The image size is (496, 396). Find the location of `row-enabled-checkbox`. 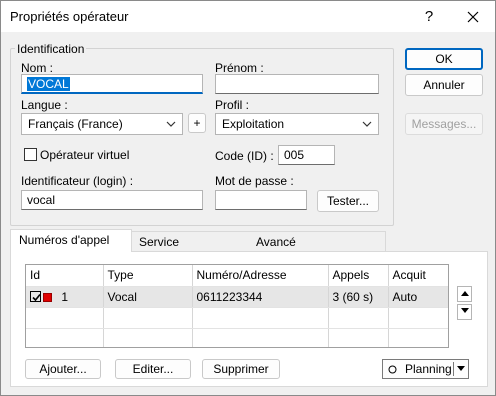

row-enabled-checkbox is located at coordinates (35, 296).